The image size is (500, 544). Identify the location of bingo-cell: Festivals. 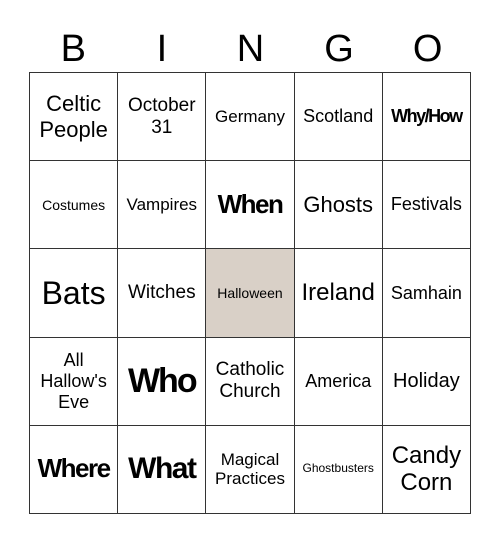
(426, 205).